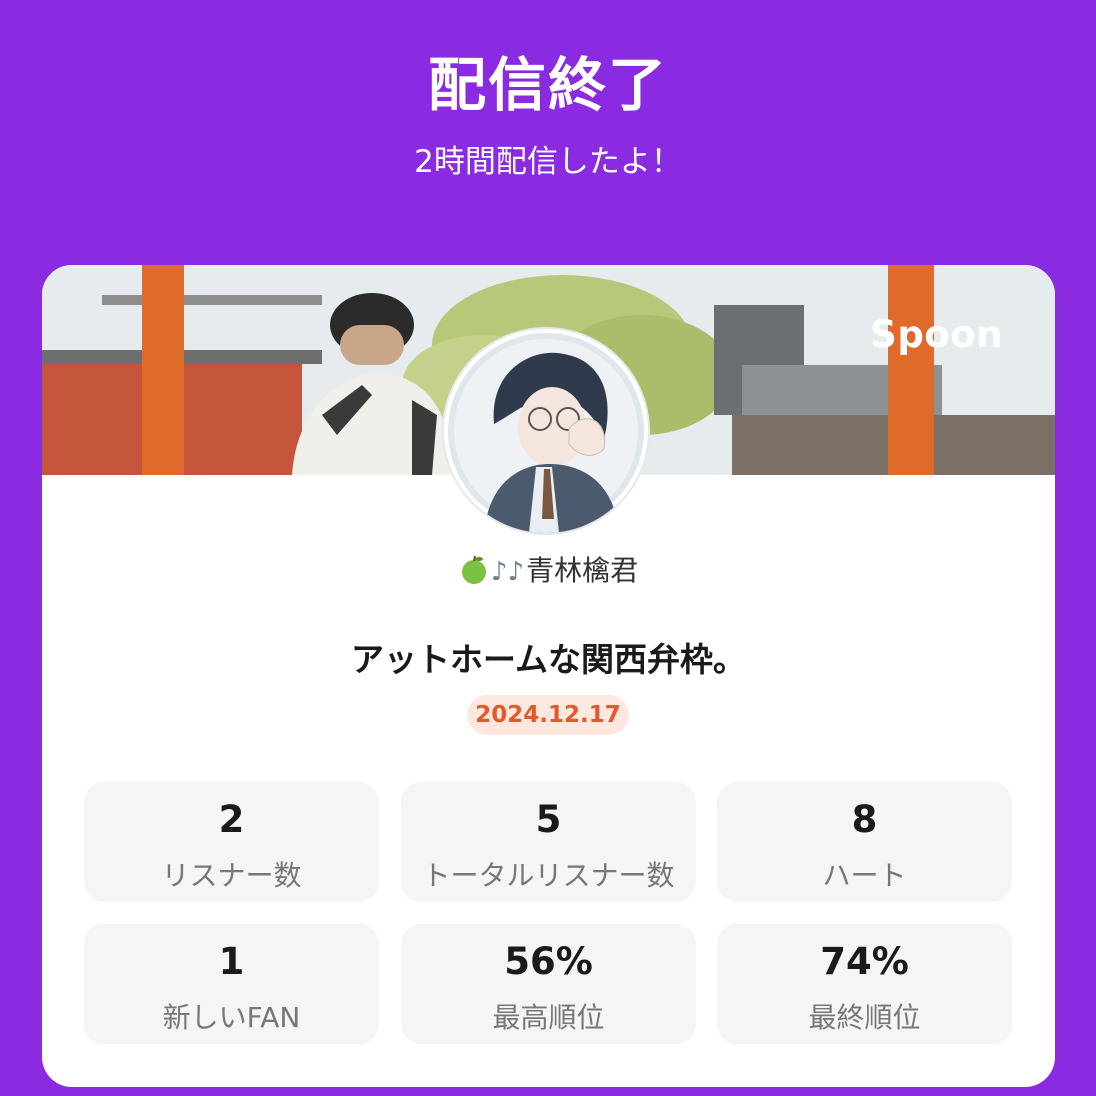 The height and width of the screenshot is (1096, 1096). What do you see at coordinates (548, 715) in the screenshot?
I see `date-badge: 2024.12.17` at bounding box center [548, 715].